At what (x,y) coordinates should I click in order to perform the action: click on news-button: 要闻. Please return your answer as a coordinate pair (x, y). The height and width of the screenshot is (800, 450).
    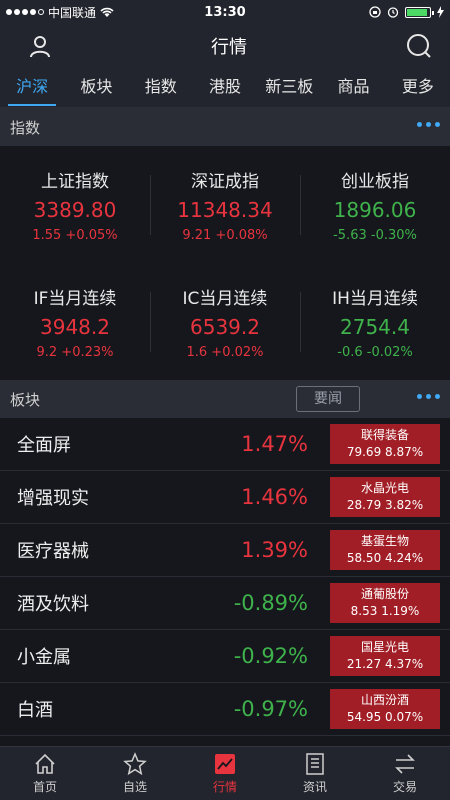
    Looking at the image, I should click on (328, 399).